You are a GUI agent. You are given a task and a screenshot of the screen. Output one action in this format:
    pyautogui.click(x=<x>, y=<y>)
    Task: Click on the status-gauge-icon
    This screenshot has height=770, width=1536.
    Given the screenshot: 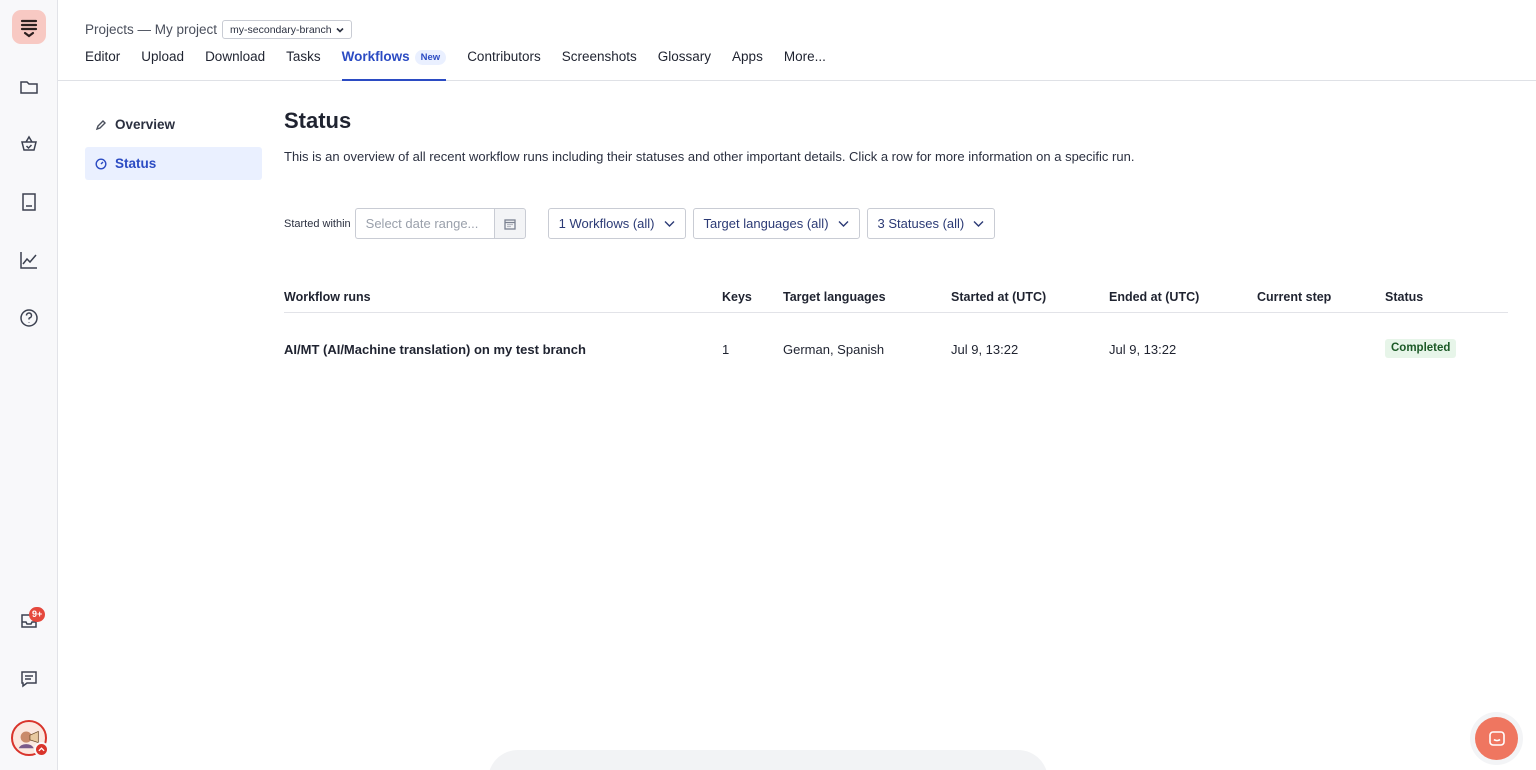 What is the action you would take?
    pyautogui.click(x=101, y=163)
    